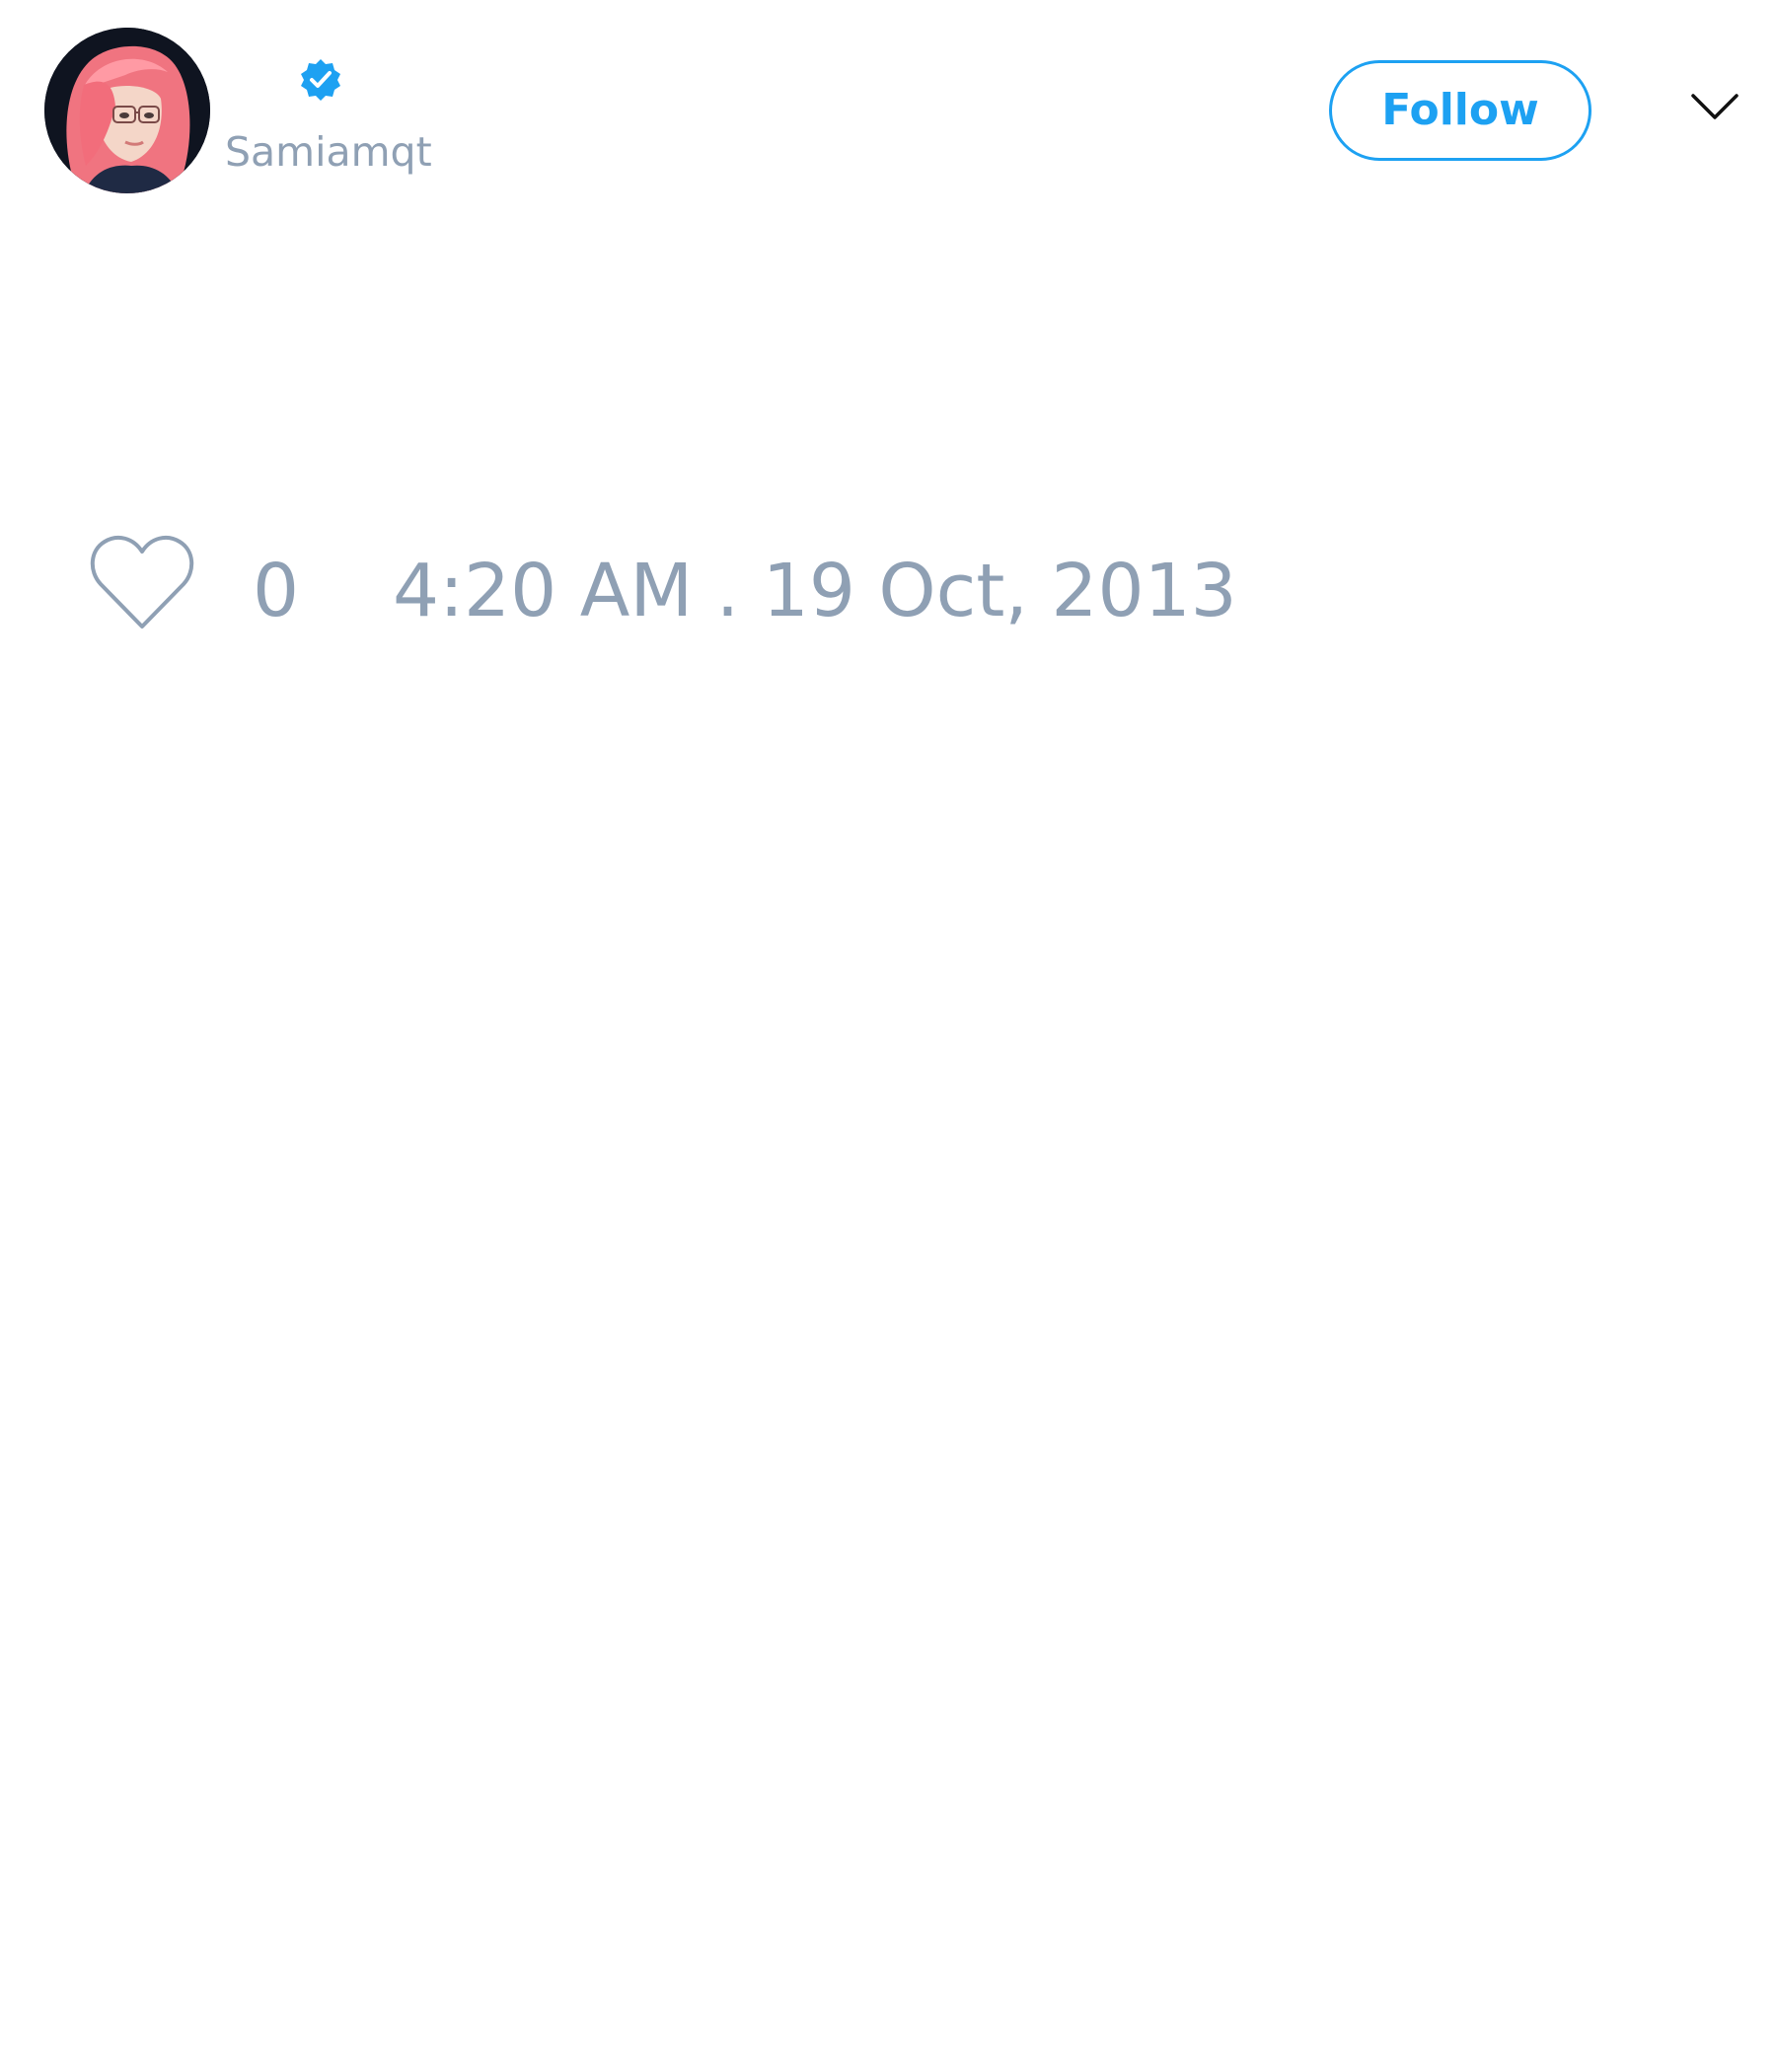 This screenshot has width=1776, height=2072. What do you see at coordinates (329, 152) in the screenshot?
I see `author-handle: Samiamqt` at bounding box center [329, 152].